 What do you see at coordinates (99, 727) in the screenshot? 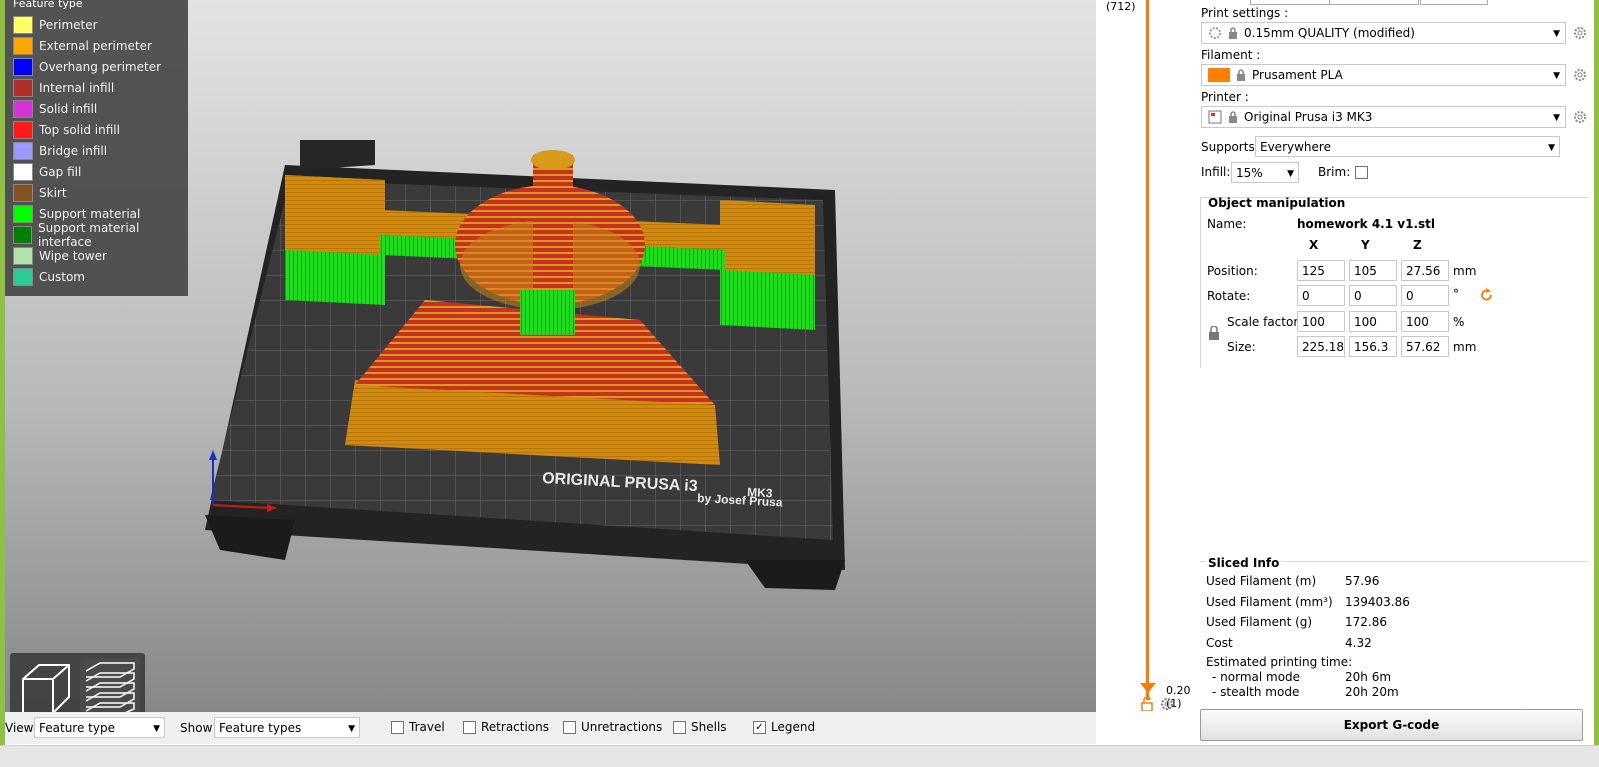
I see `view-select: Feature type ▼` at bounding box center [99, 727].